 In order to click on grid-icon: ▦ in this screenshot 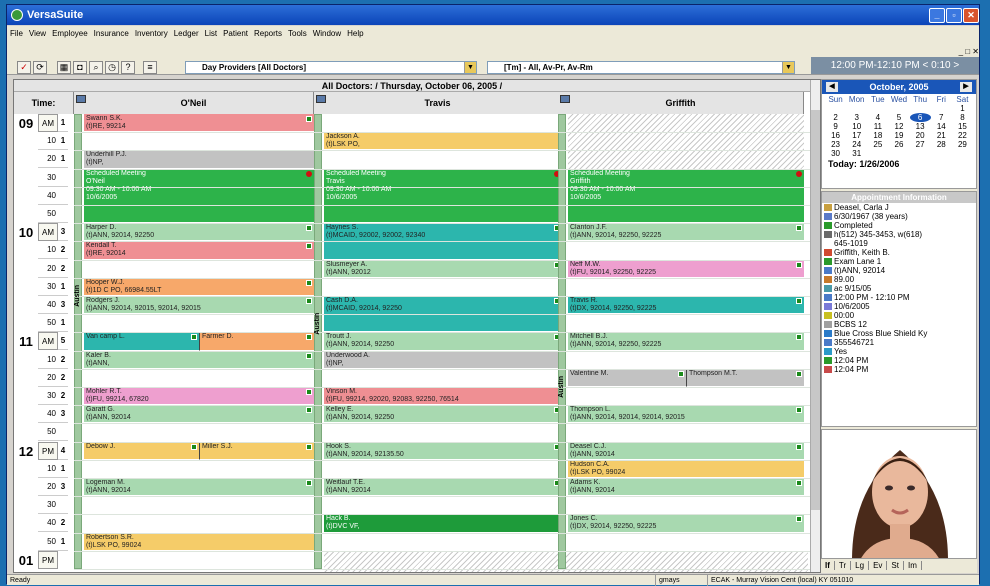, I will do `click(64, 67)`.